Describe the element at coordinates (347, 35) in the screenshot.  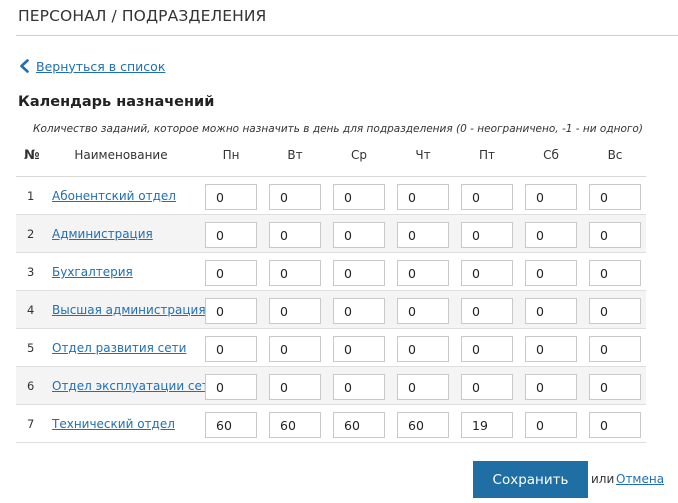
I see `title-divider` at that location.